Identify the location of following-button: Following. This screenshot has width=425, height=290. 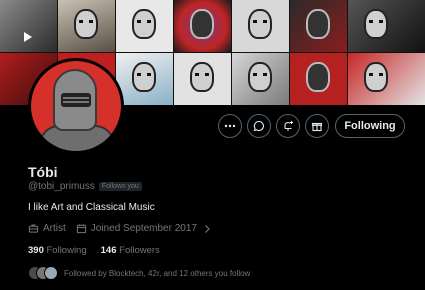
(370, 126).